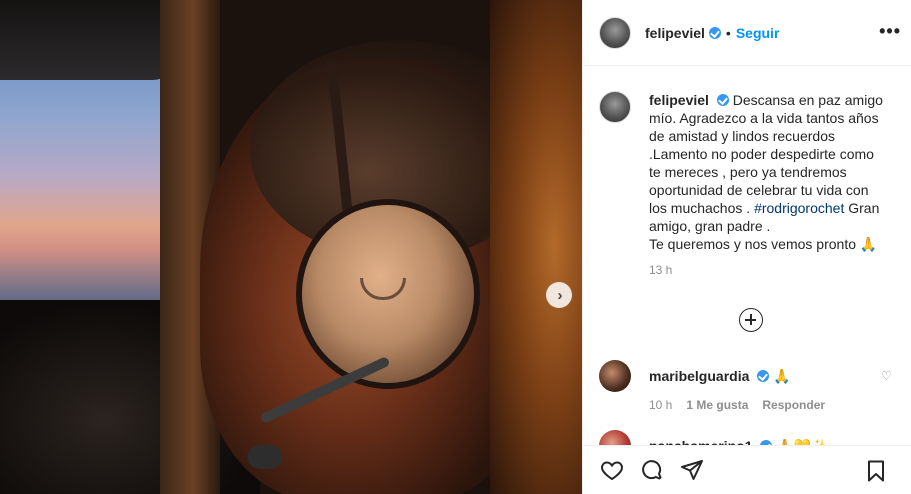 The height and width of the screenshot is (494, 911). I want to click on post-header: felipeviel • Seguir •••, so click(747, 33).